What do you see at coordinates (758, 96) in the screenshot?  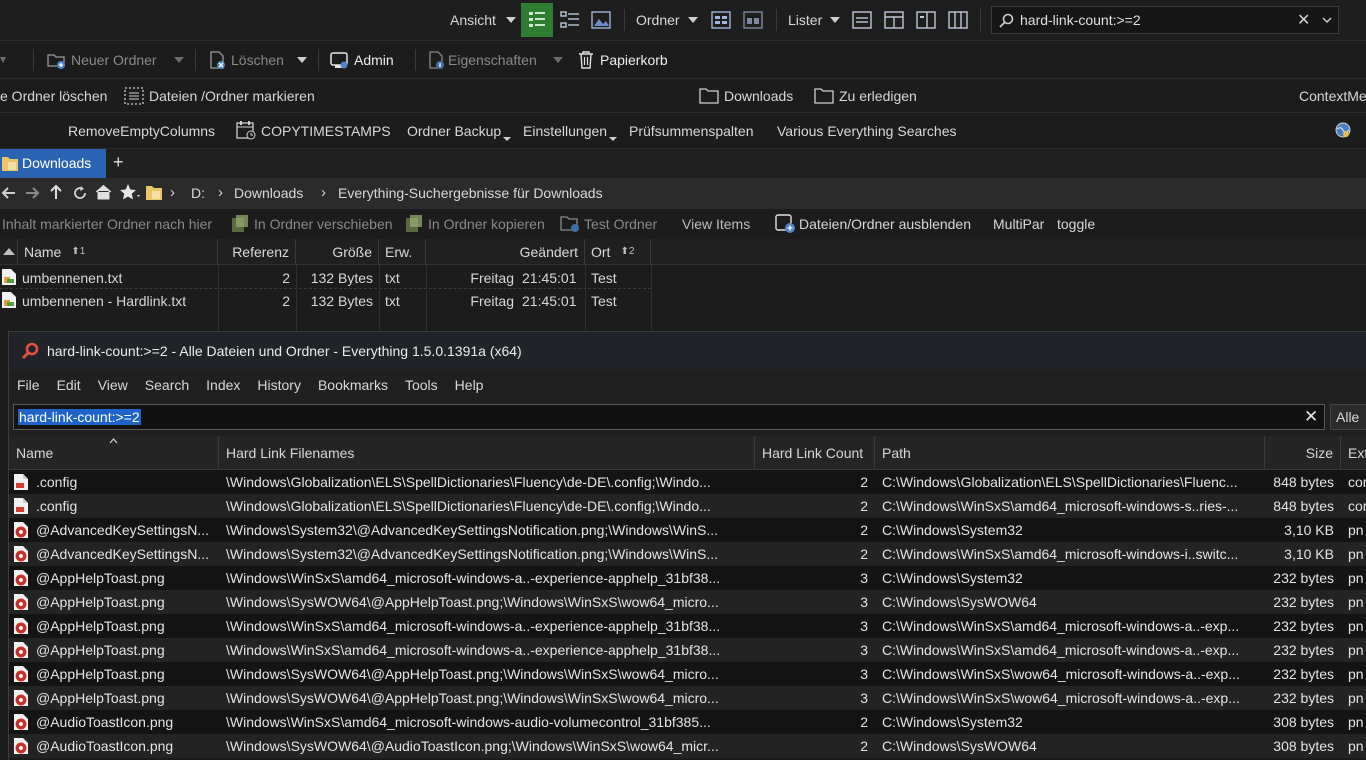 I see `downloads-shortcut-button: Downloads` at bounding box center [758, 96].